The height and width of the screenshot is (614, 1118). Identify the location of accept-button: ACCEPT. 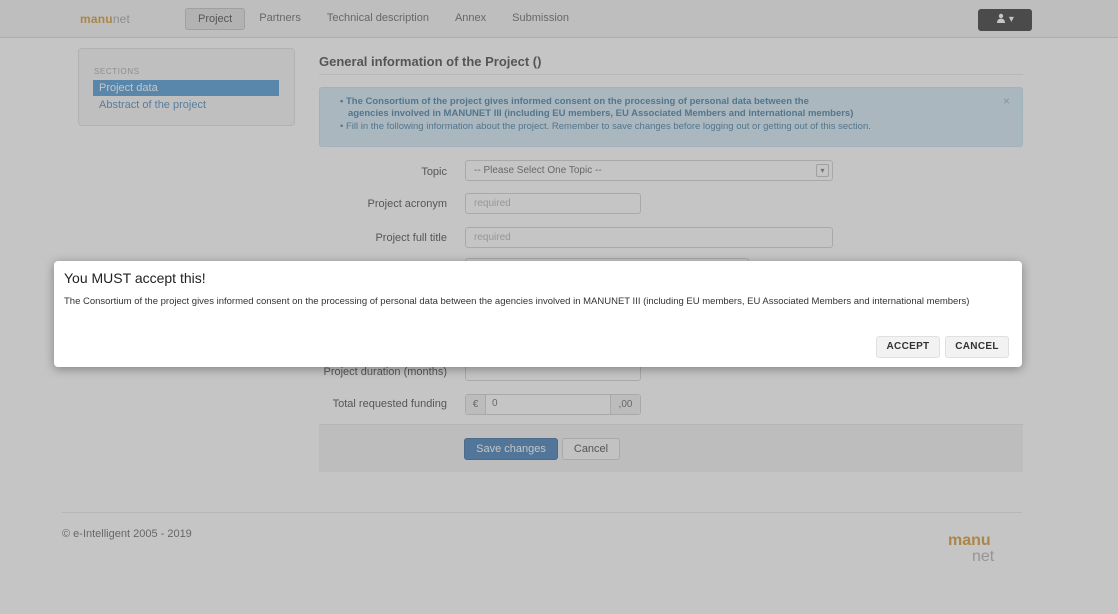
(908, 347).